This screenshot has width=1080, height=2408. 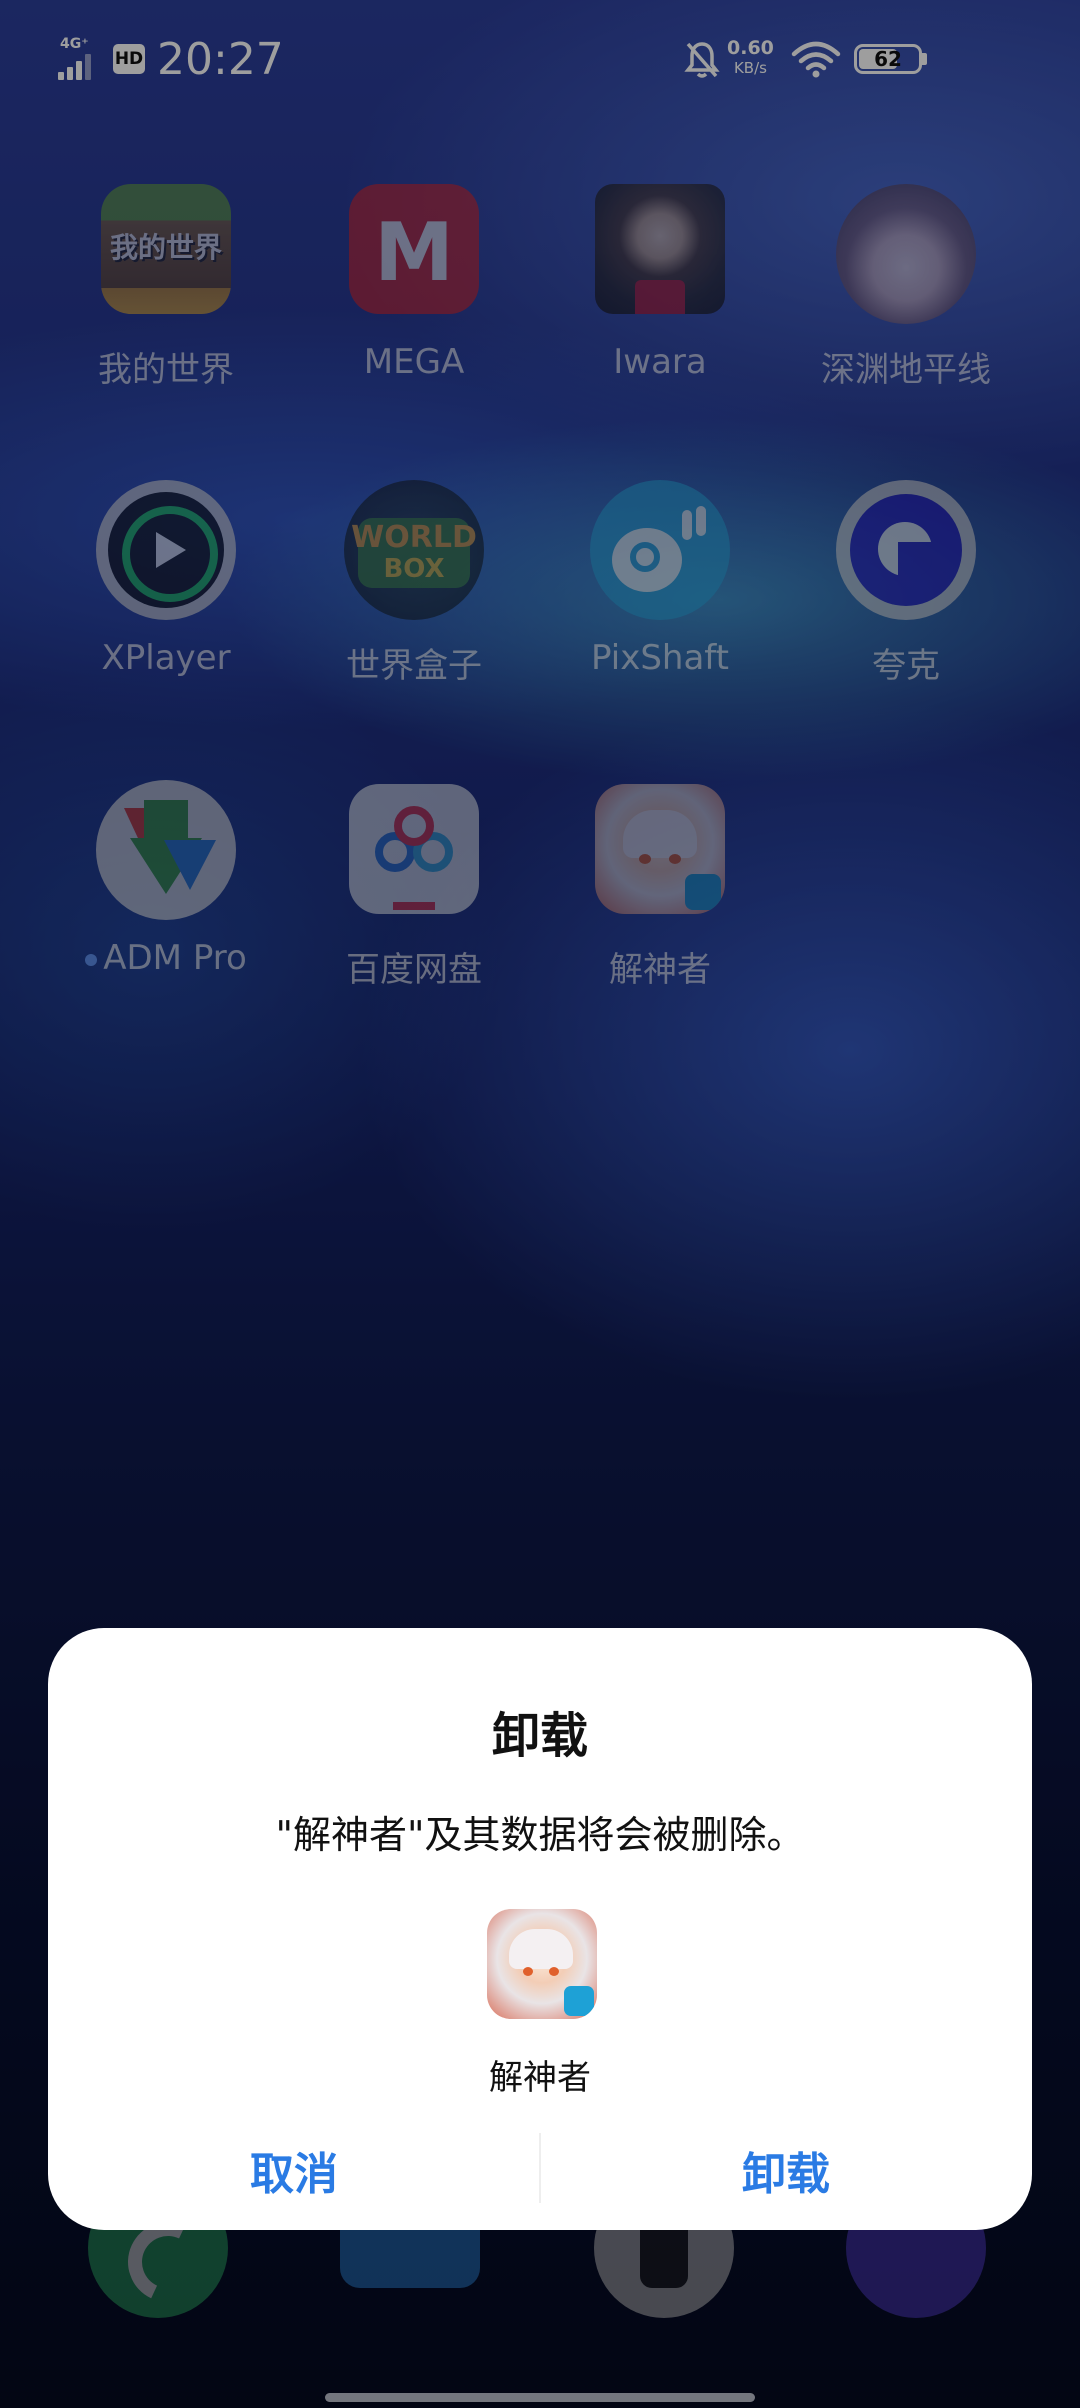 I want to click on cancel-button: 取消, so click(x=294, y=2175).